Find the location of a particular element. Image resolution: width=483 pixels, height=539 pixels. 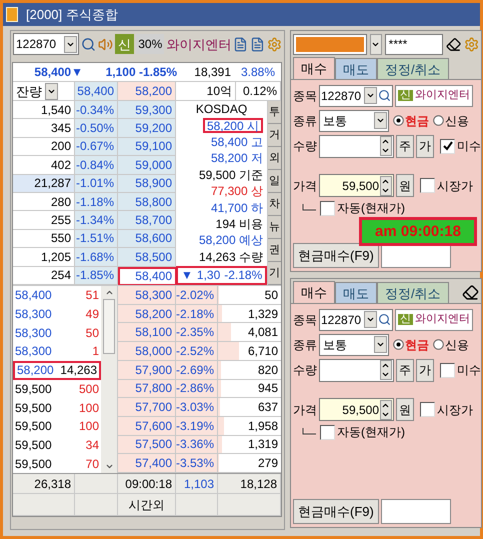

table-cell: 1,205 is located at coordinates (44, 257).